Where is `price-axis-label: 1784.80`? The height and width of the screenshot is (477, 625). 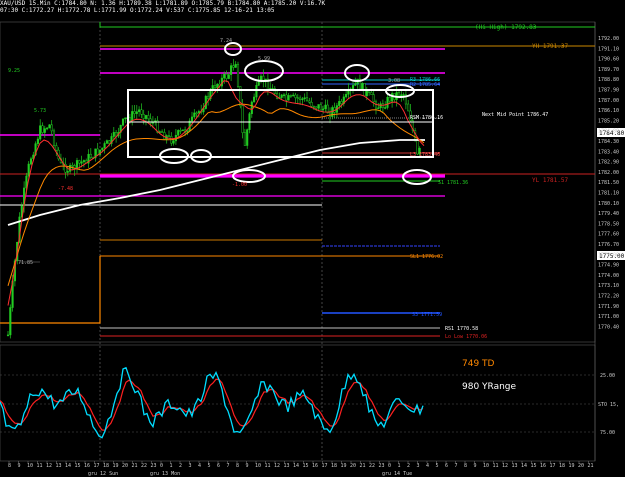
price-axis-label: 1784.80 is located at coordinates (608, 132).